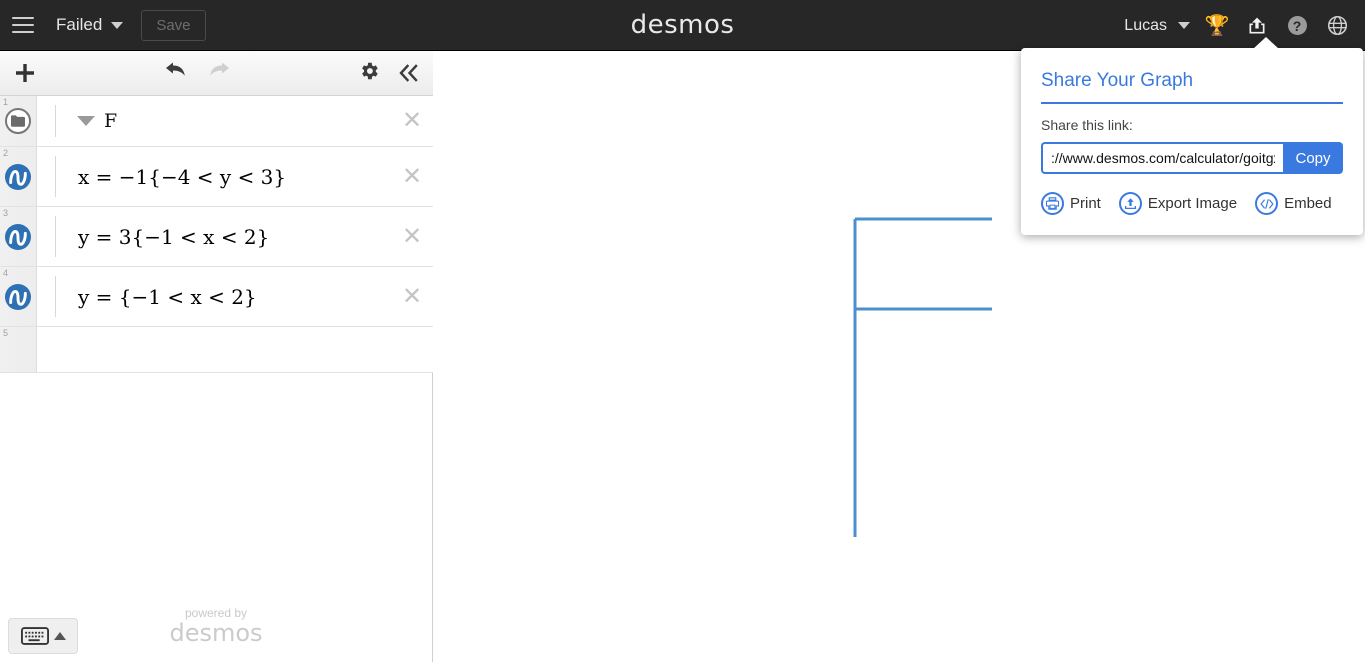 The image size is (1365, 662). Describe the element at coordinates (1192, 203) in the screenshot. I see `export-image-label: Export Image` at that location.